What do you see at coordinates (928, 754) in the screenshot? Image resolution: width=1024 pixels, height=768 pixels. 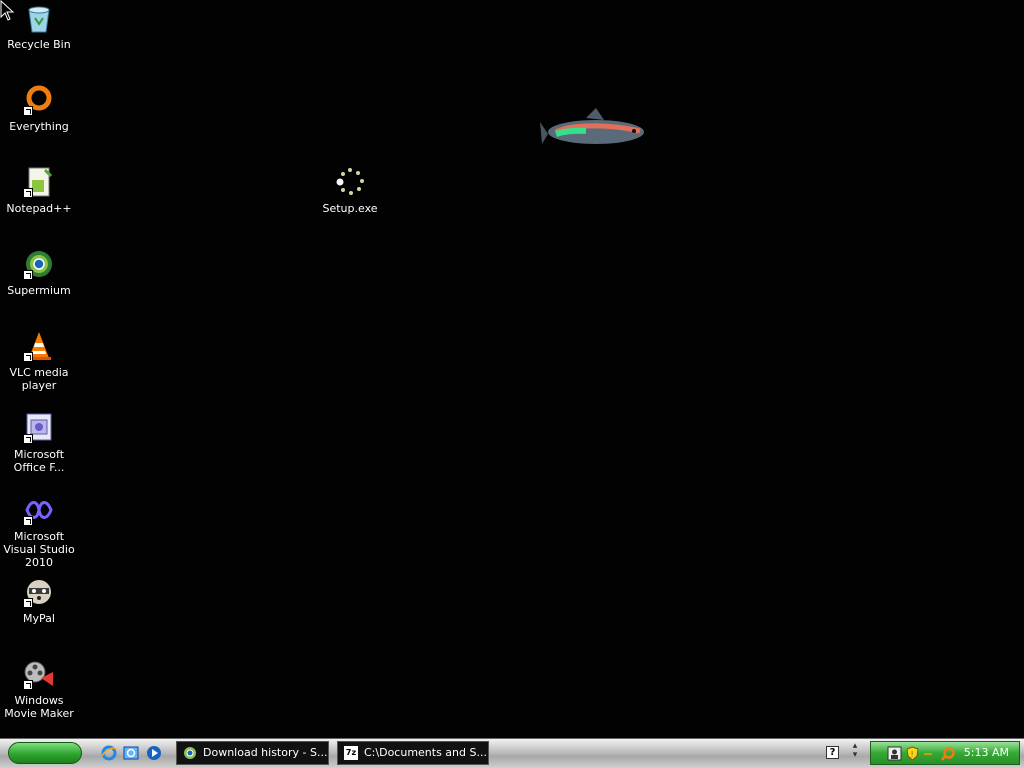 I see `line-separator-icon` at bounding box center [928, 754].